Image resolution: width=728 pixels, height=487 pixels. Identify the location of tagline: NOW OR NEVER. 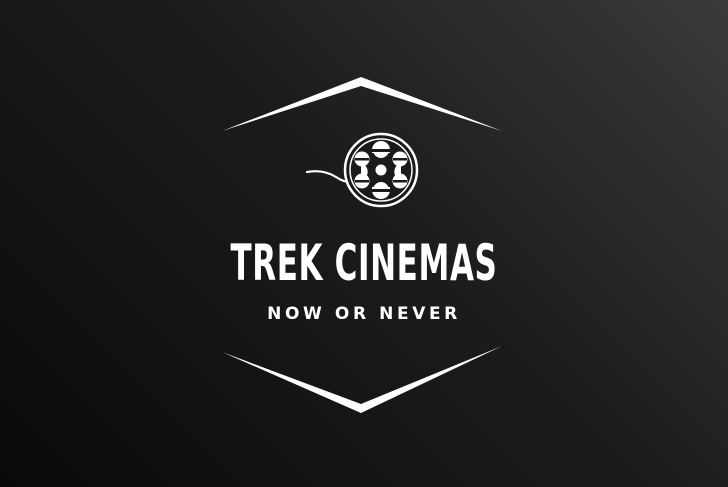
(364, 314).